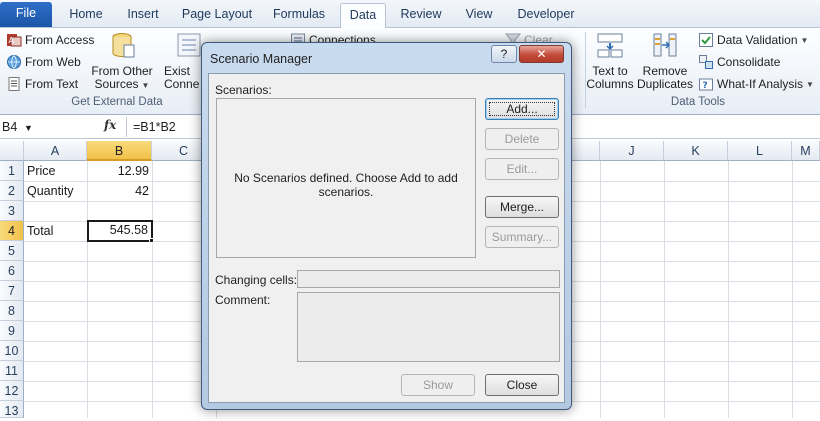 The width and height of the screenshot is (820, 421). I want to click on tab-view: View, so click(479, 15).